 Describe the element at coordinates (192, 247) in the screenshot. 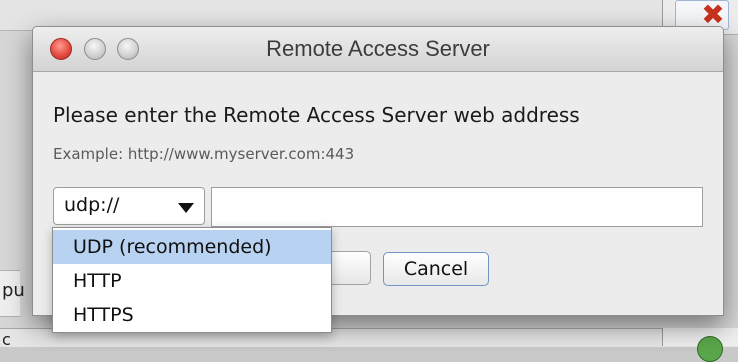

I see `dropdown-option-udp: UDP (recommended)` at that location.